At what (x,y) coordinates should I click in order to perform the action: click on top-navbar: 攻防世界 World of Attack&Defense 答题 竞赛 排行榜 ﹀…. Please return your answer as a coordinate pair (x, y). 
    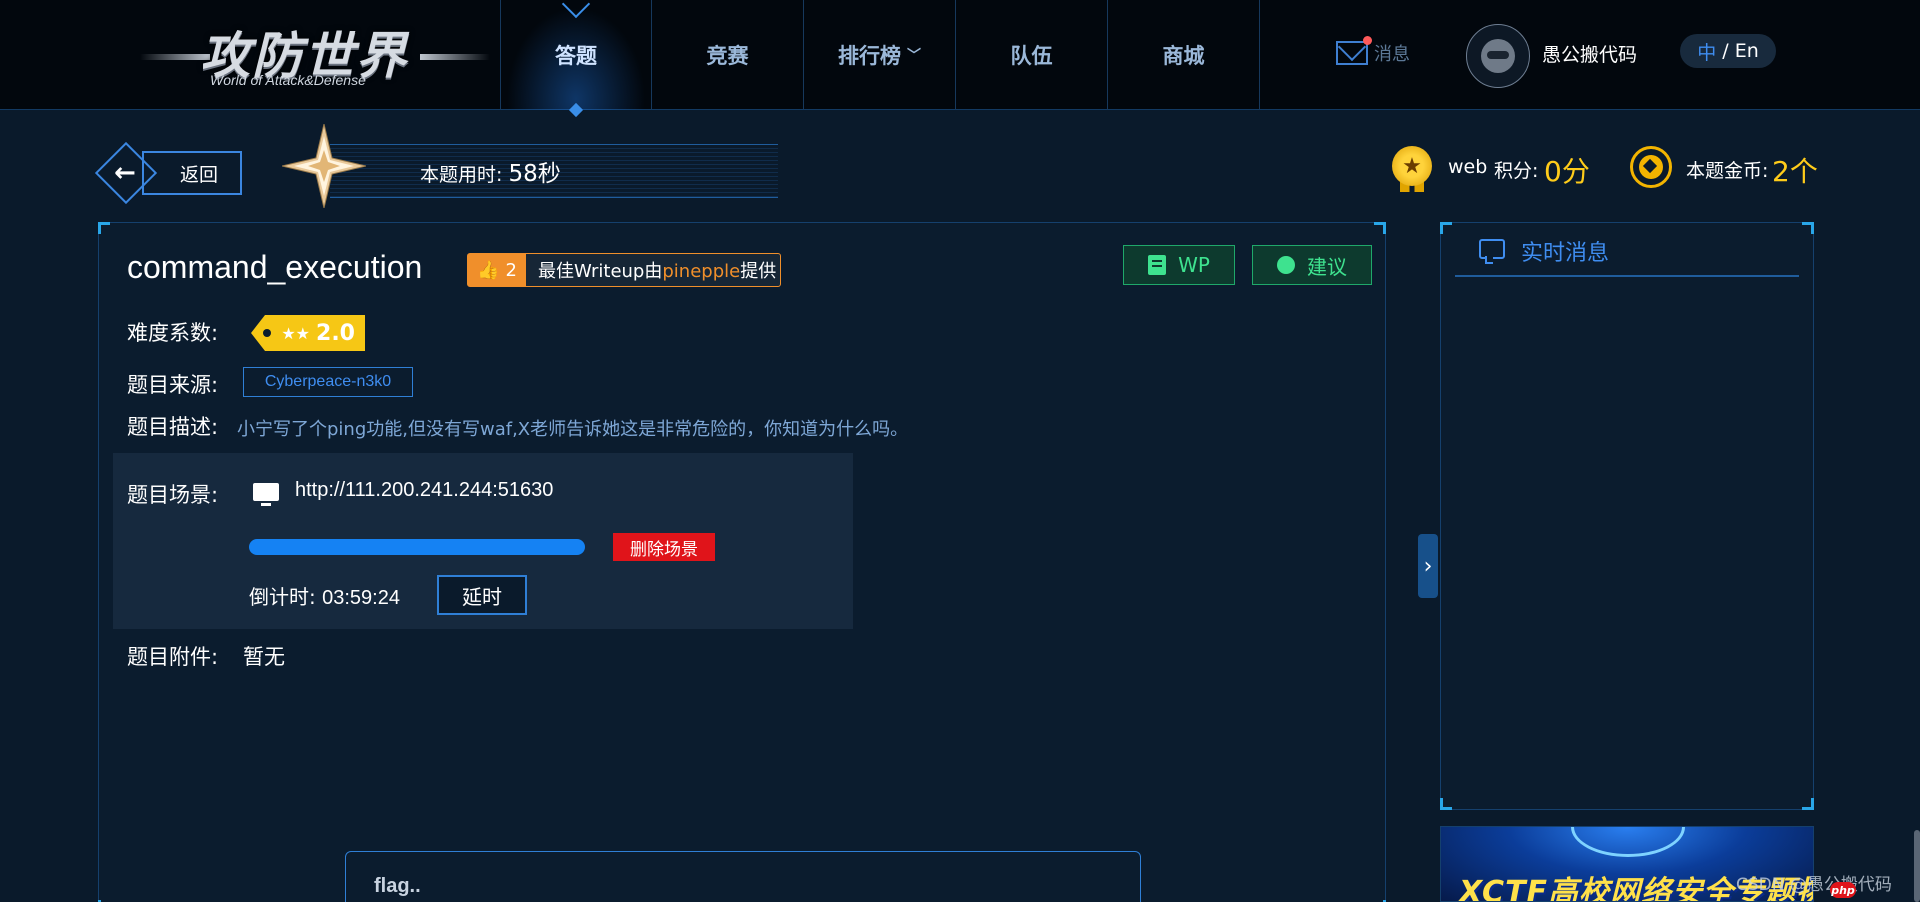
    Looking at the image, I should click on (960, 59).